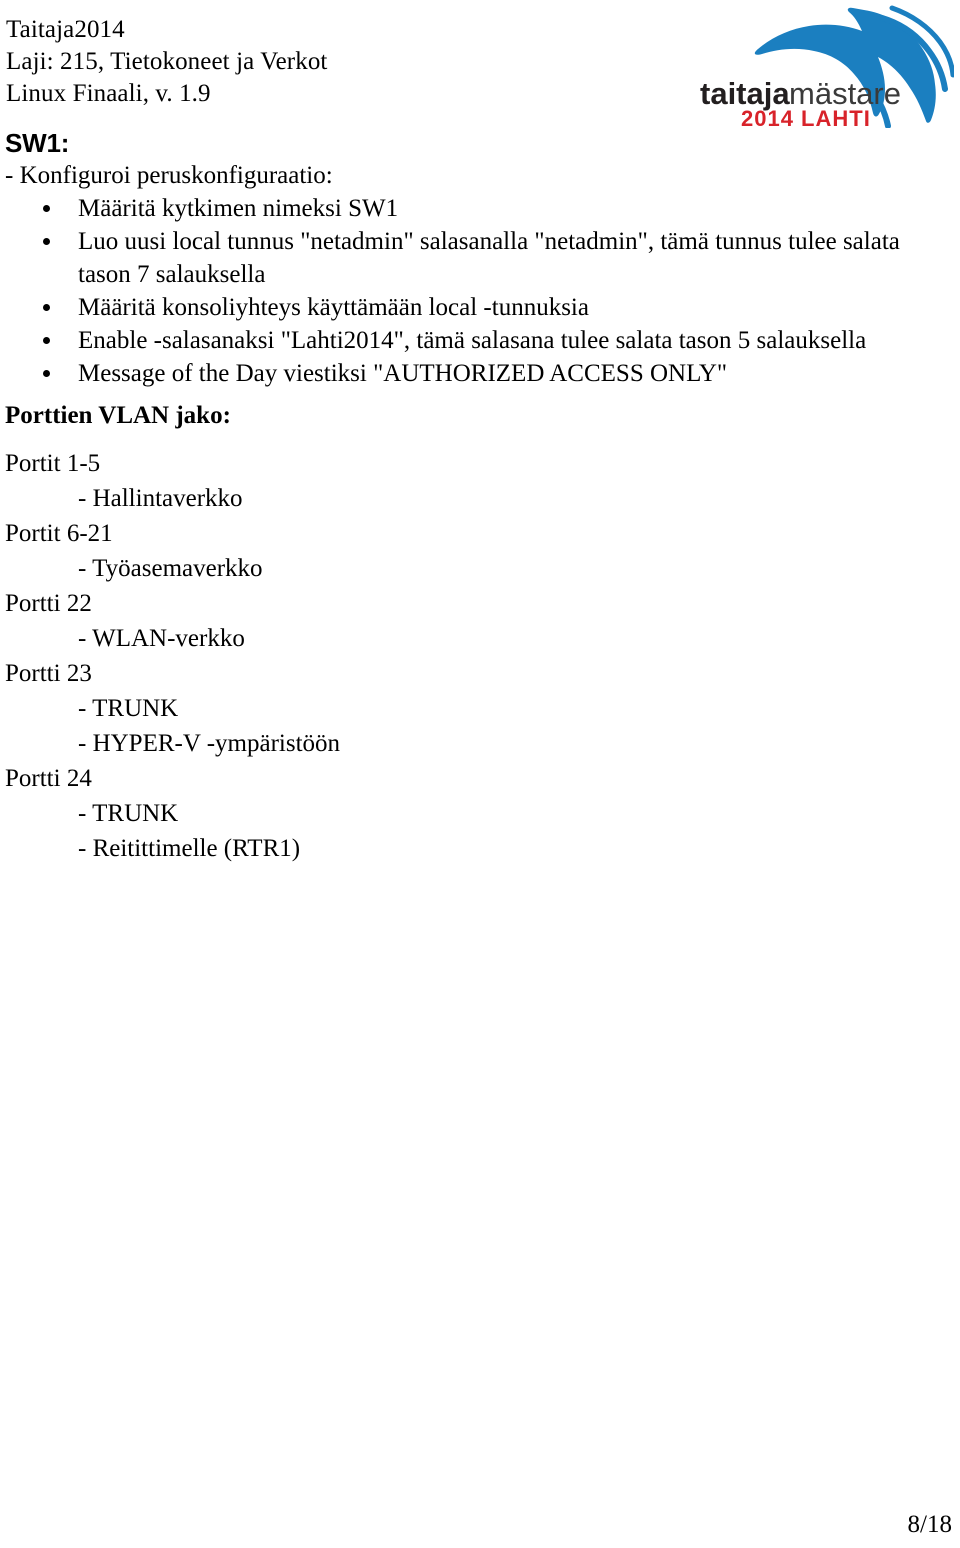 Image resolution: width=960 pixels, height=1548 pixels. Describe the element at coordinates (161, 638) in the screenshot. I see `vlan-port-detail: - WLAN-verkko` at that location.